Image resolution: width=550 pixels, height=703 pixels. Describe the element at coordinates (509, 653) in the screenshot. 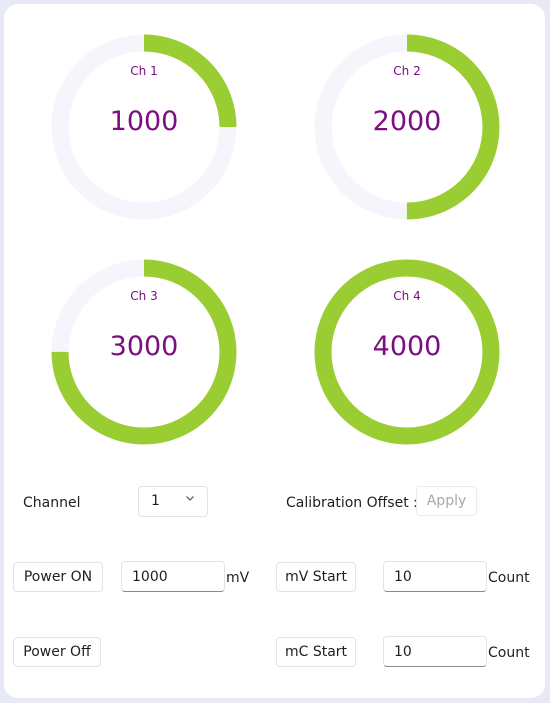

I see `mc-start-unit-label: Count` at that location.